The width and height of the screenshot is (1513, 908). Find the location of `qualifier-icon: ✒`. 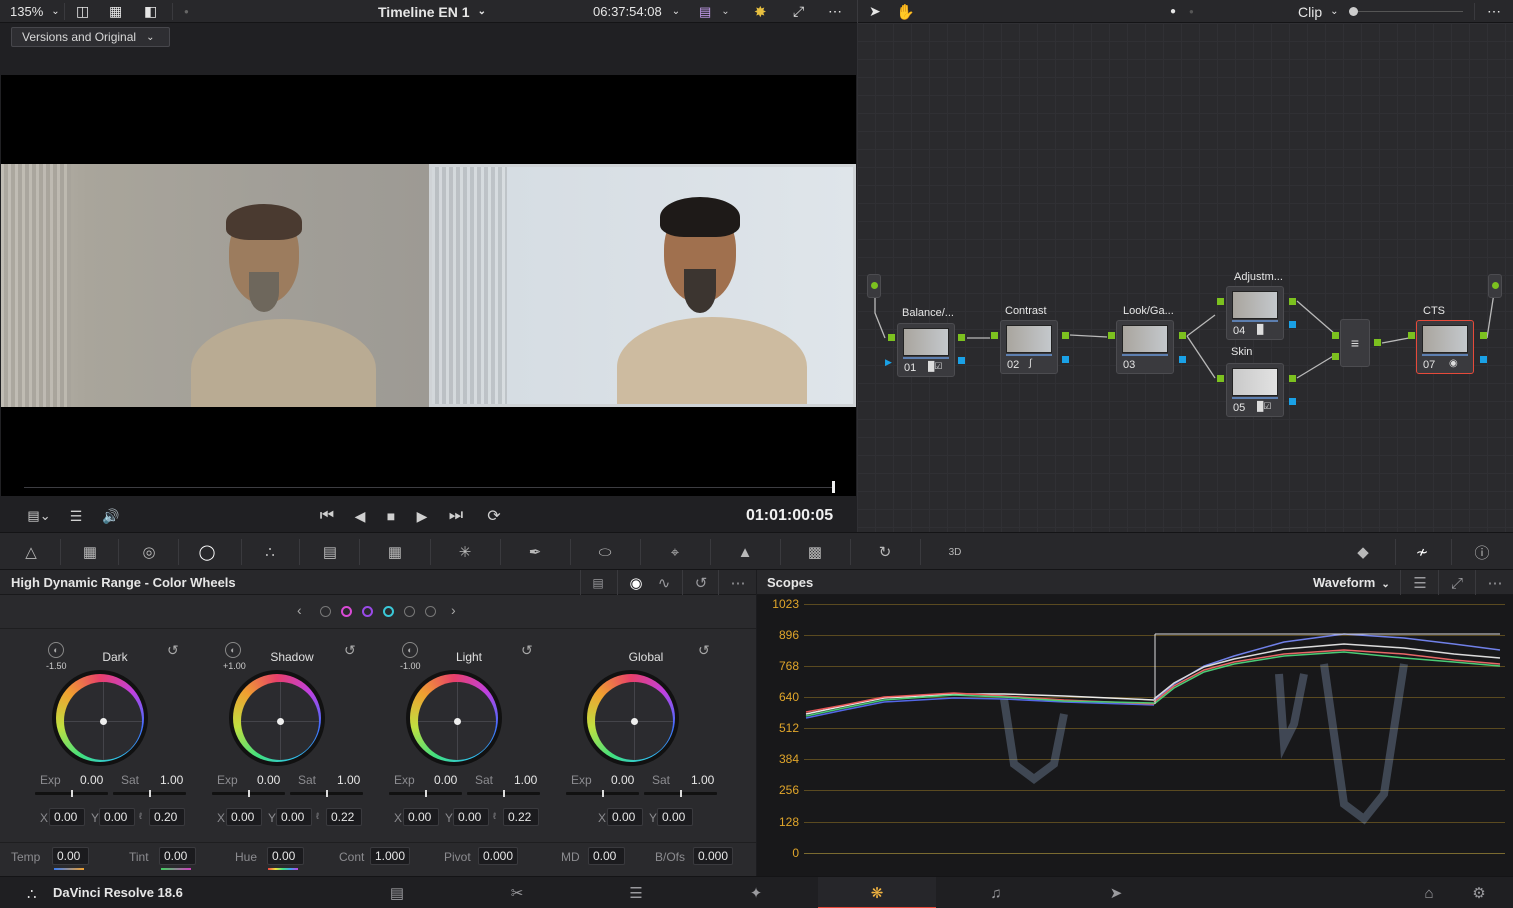

qualifier-icon: ✒ is located at coordinates (535, 552).